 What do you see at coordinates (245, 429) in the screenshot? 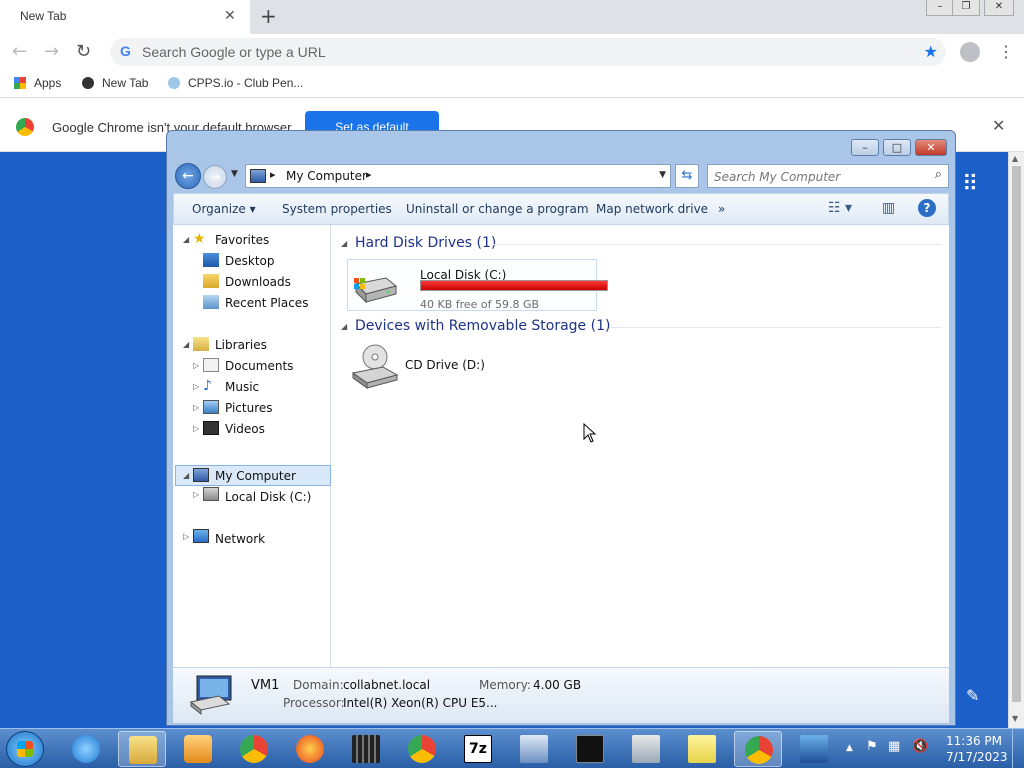
I see `nav-videos: Videos` at bounding box center [245, 429].